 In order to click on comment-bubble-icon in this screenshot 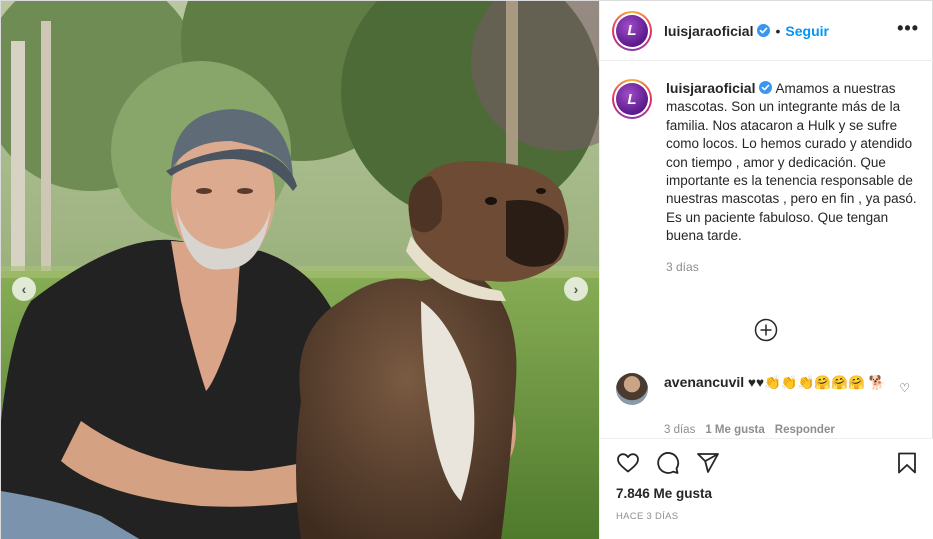, I will do `click(668, 463)`.